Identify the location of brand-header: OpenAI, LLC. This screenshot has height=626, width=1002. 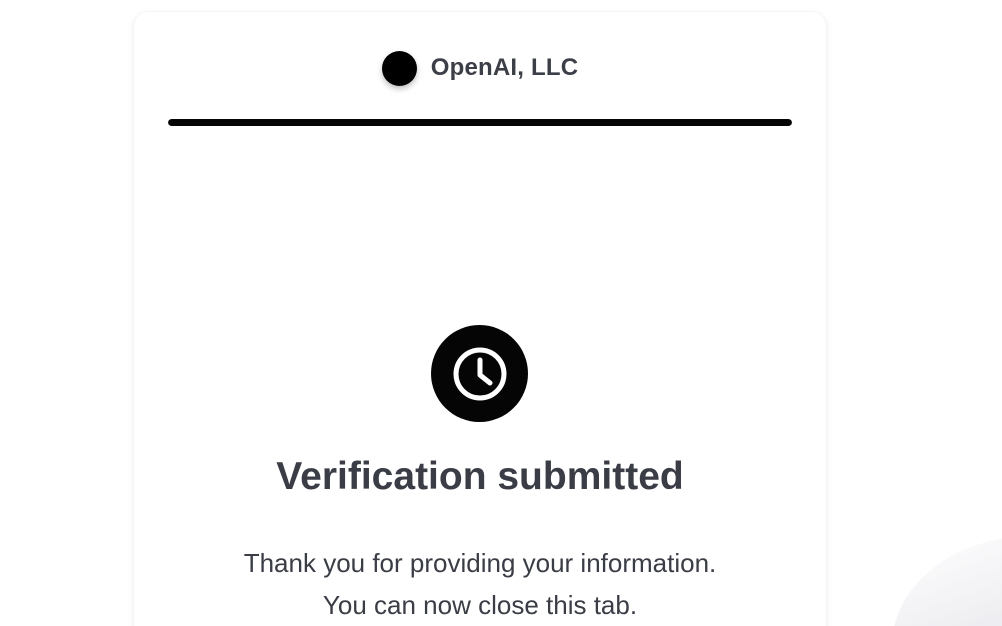
(480, 68).